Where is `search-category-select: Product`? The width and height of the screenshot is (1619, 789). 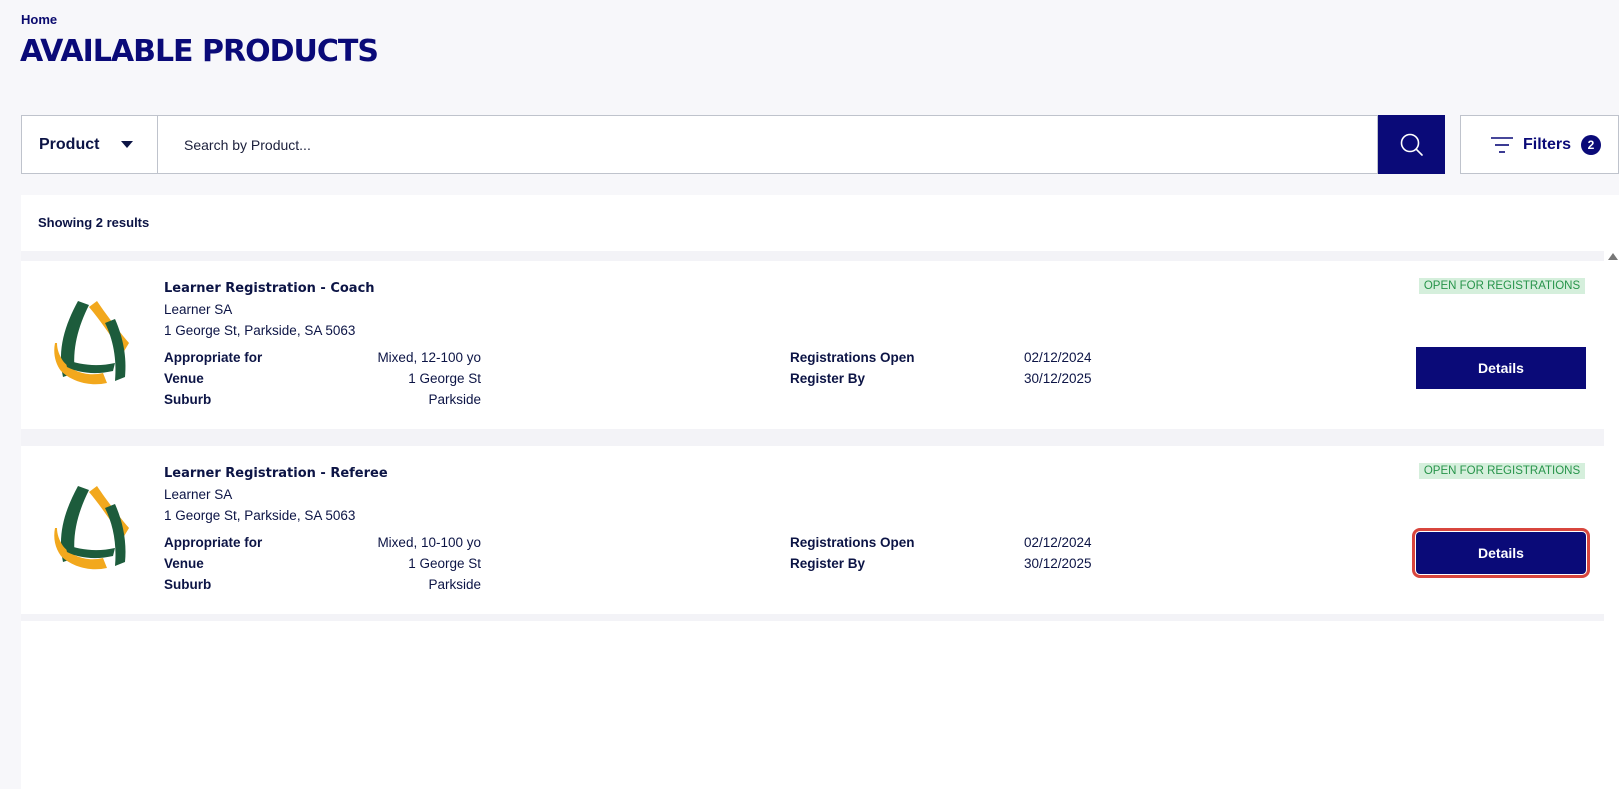
search-category-select: Product is located at coordinates (89, 144).